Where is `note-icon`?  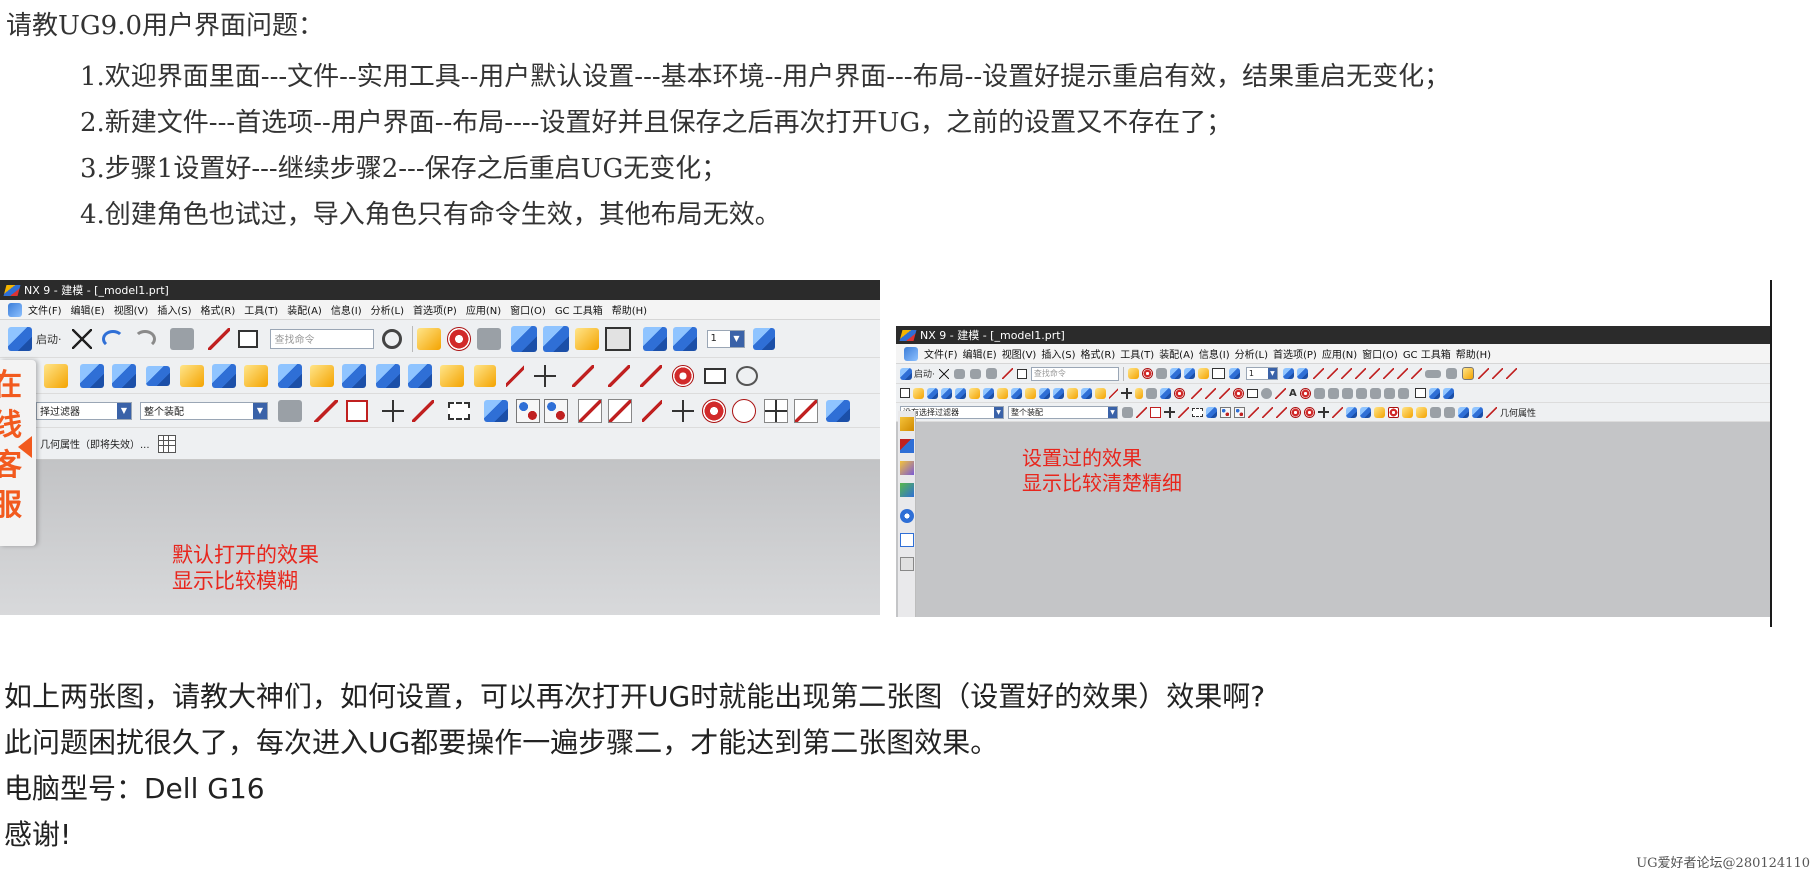 note-icon is located at coordinates (1402, 373).